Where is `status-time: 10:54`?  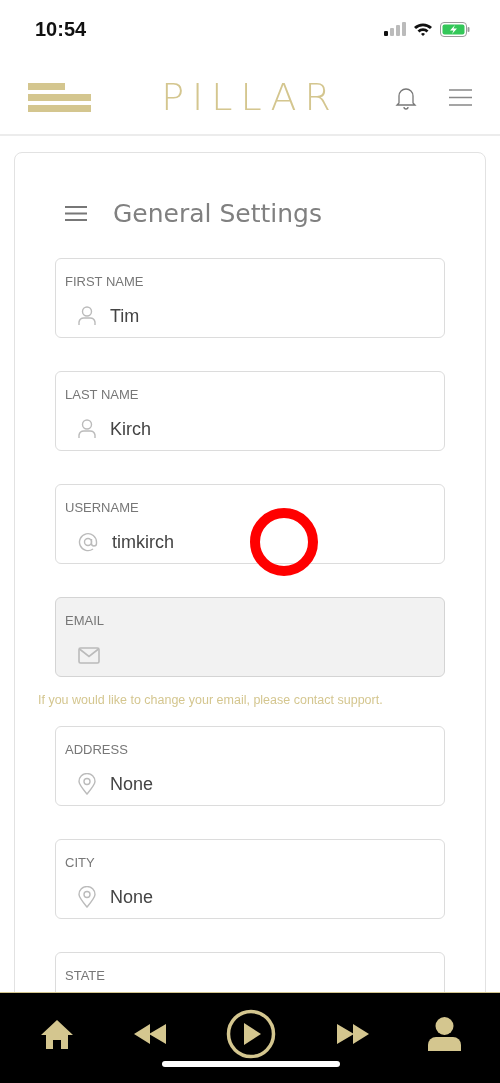 status-time: 10:54 is located at coordinates (61, 29).